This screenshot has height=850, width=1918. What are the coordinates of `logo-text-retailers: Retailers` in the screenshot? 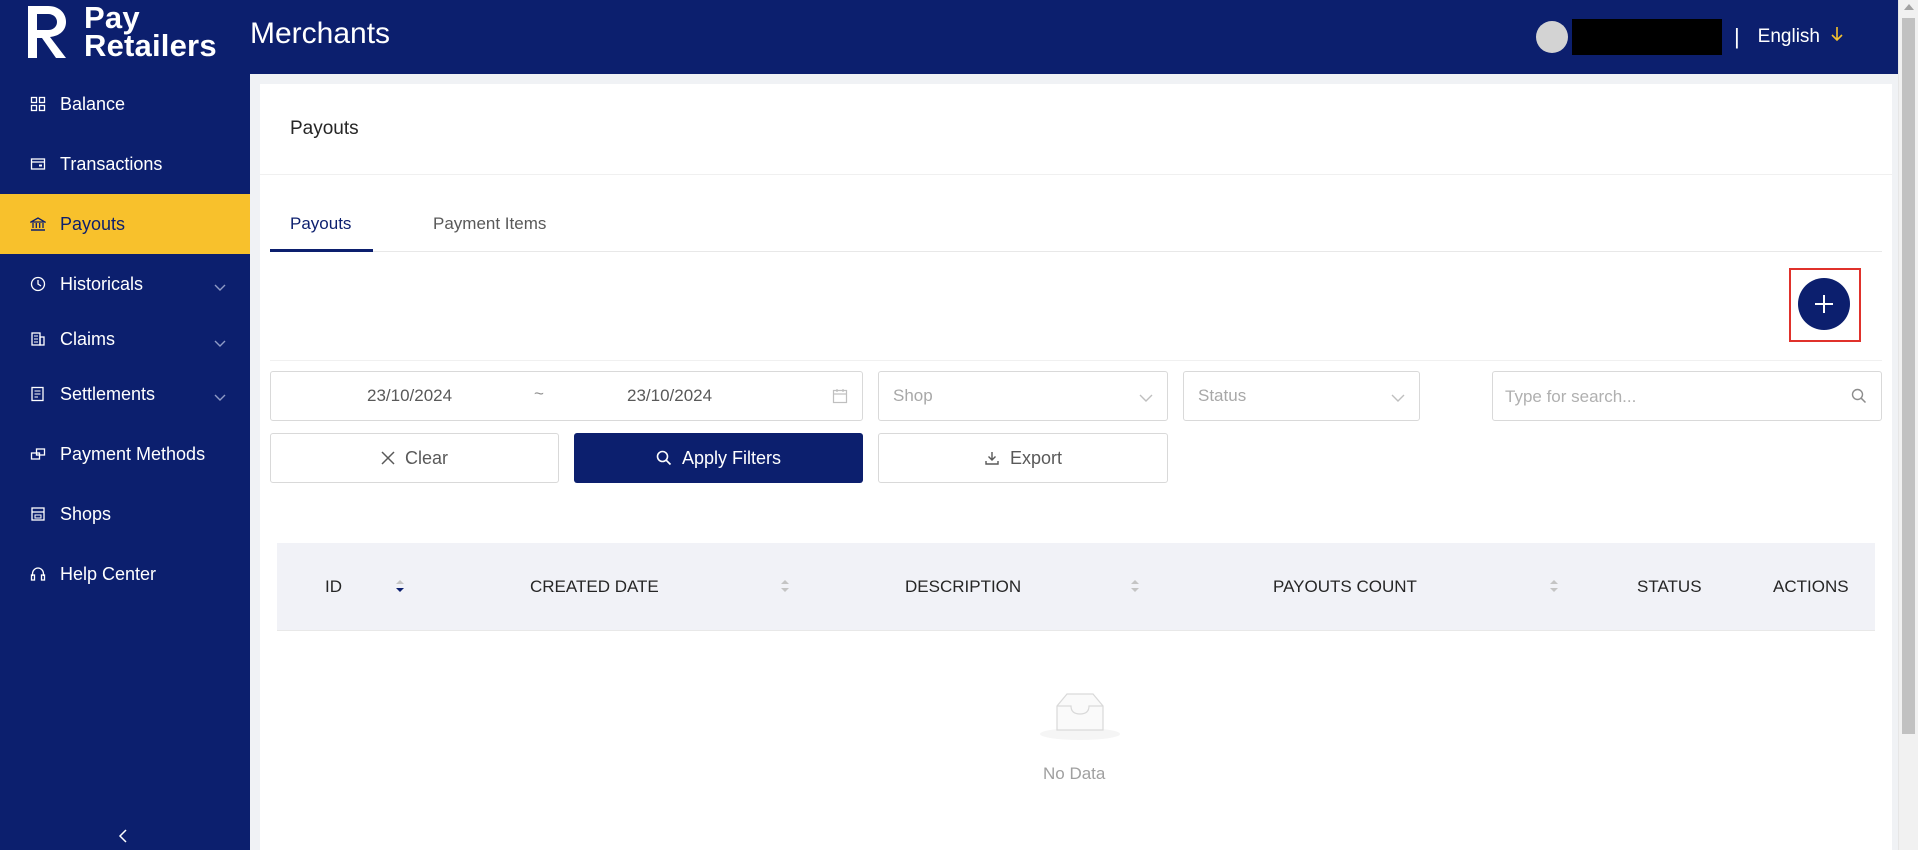 It's located at (150, 45).